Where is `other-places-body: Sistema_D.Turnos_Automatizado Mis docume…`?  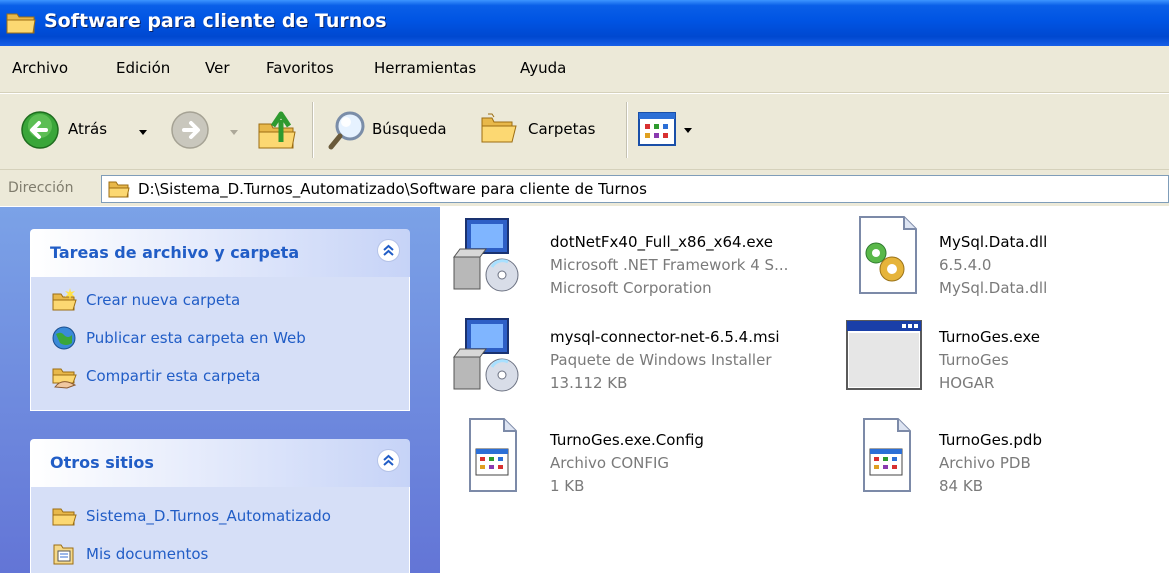
other-places-body: Sistema_D.Turnos_Automatizado Mis docume… is located at coordinates (220, 530).